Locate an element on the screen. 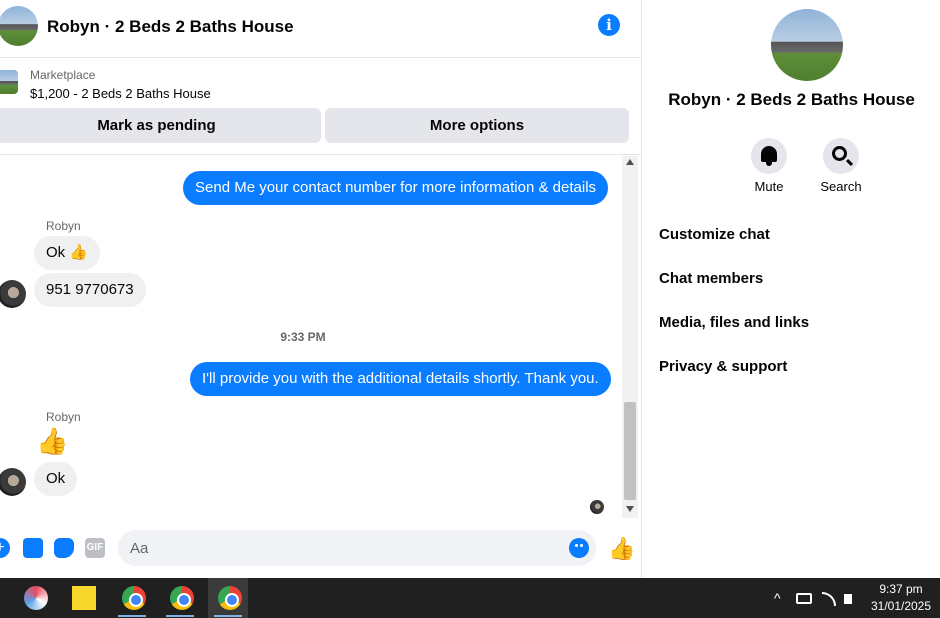  search-label: Search is located at coordinates (841, 186).